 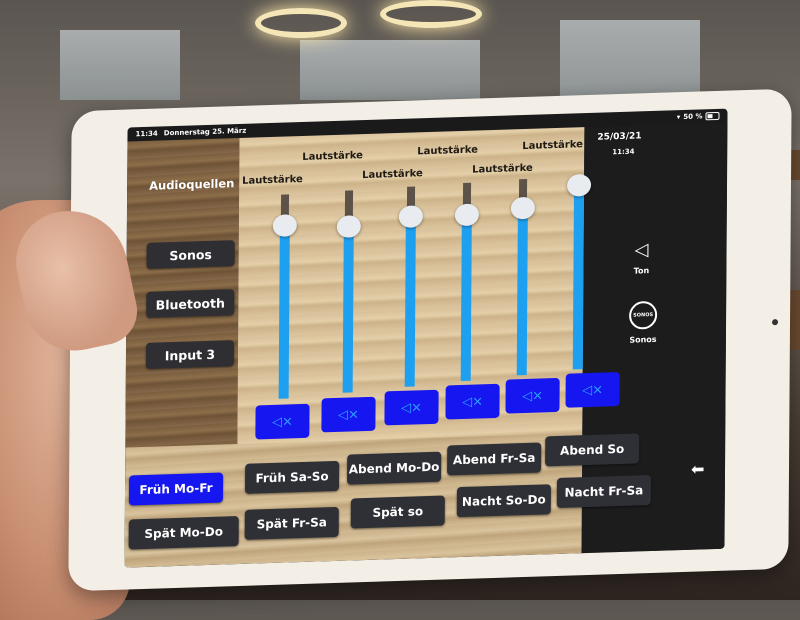 I want to click on source-input3-button: Input 3, so click(x=190, y=354).